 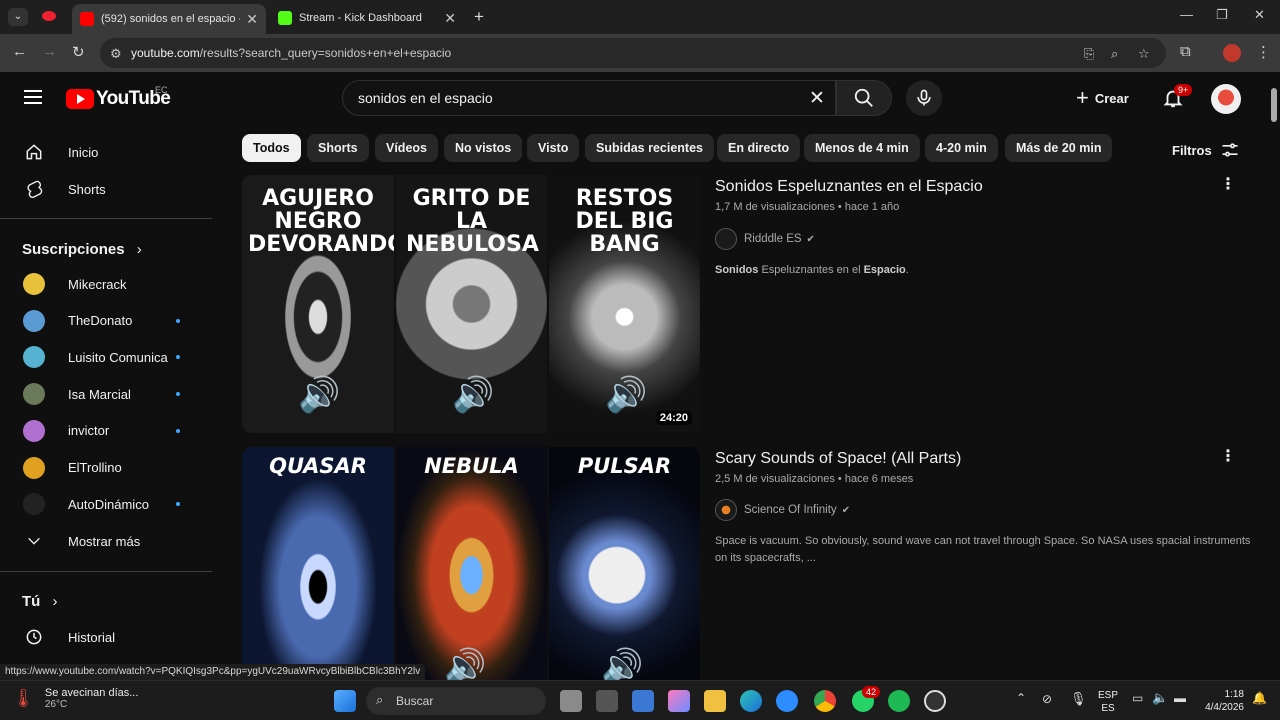 I want to click on edge-icon, so click(x=751, y=701).